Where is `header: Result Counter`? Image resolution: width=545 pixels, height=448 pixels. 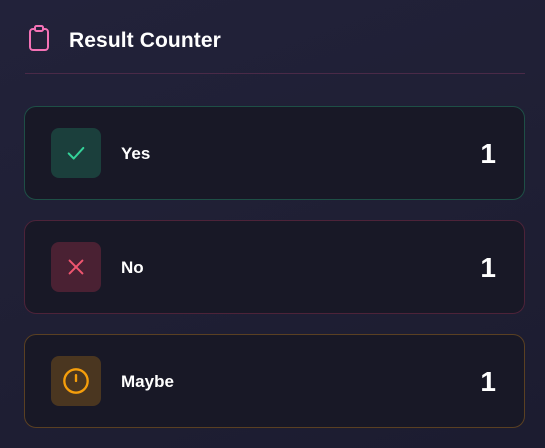 header: Result Counter is located at coordinates (275, 48).